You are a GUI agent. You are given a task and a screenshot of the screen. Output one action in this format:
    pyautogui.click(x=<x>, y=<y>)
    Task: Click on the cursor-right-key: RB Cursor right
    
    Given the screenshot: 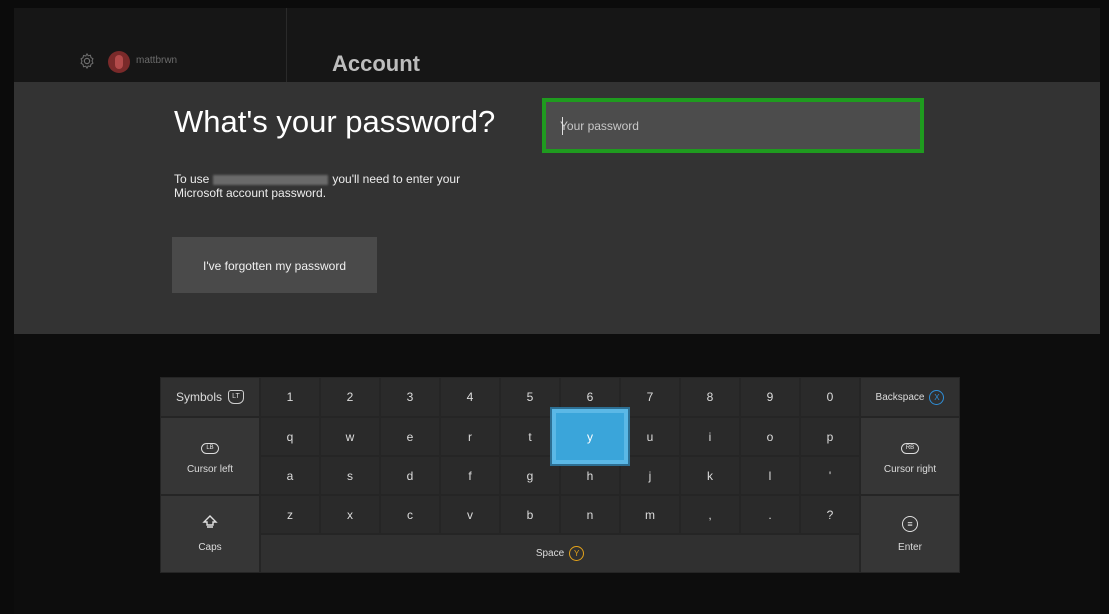 What is the action you would take?
    pyautogui.click(x=910, y=456)
    